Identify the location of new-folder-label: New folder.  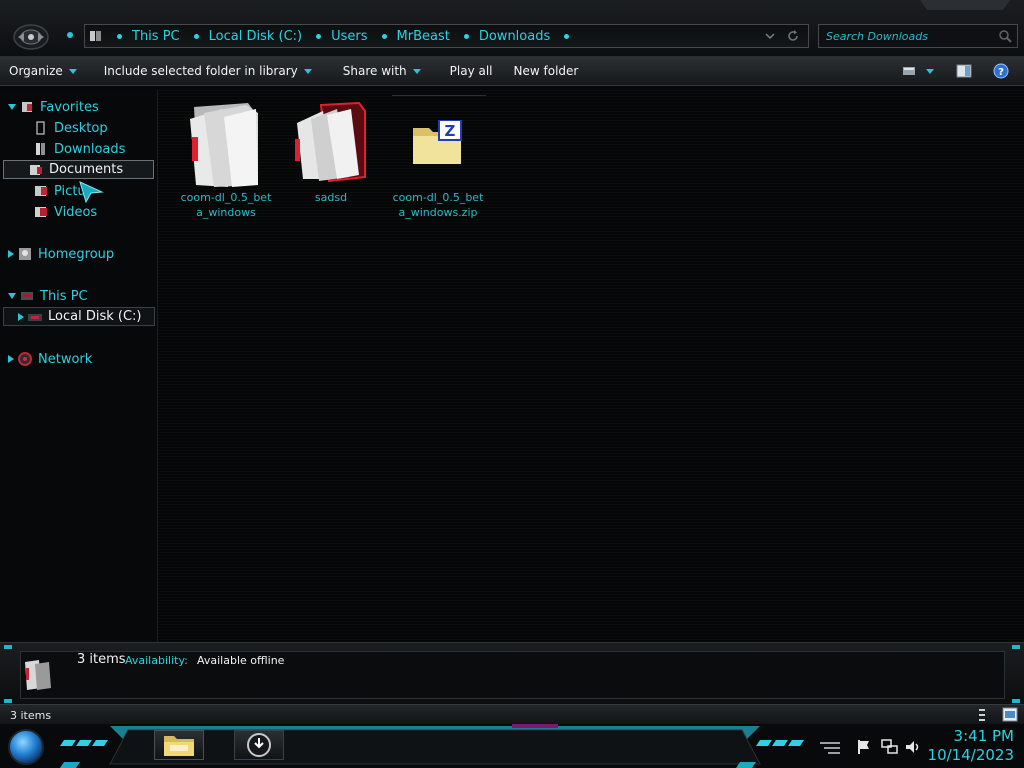
(546, 71).